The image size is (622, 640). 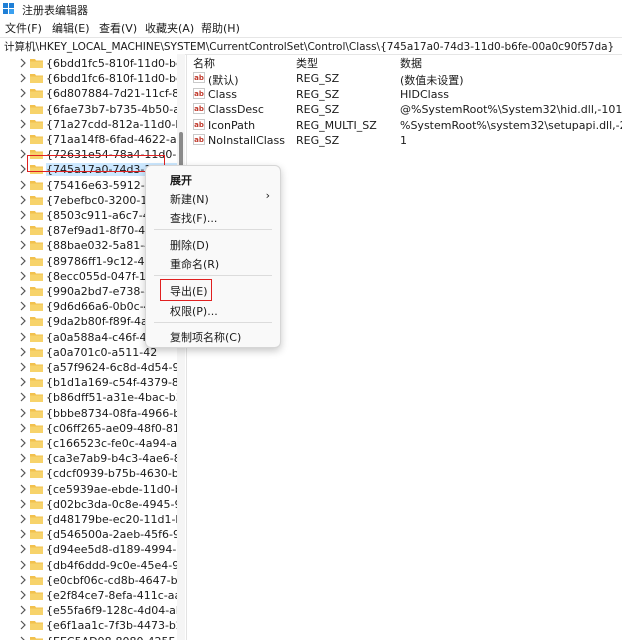 I want to click on tree-item-label: {e6f1aa1c-7f3b-4473-b2e, so click(x=111, y=625).